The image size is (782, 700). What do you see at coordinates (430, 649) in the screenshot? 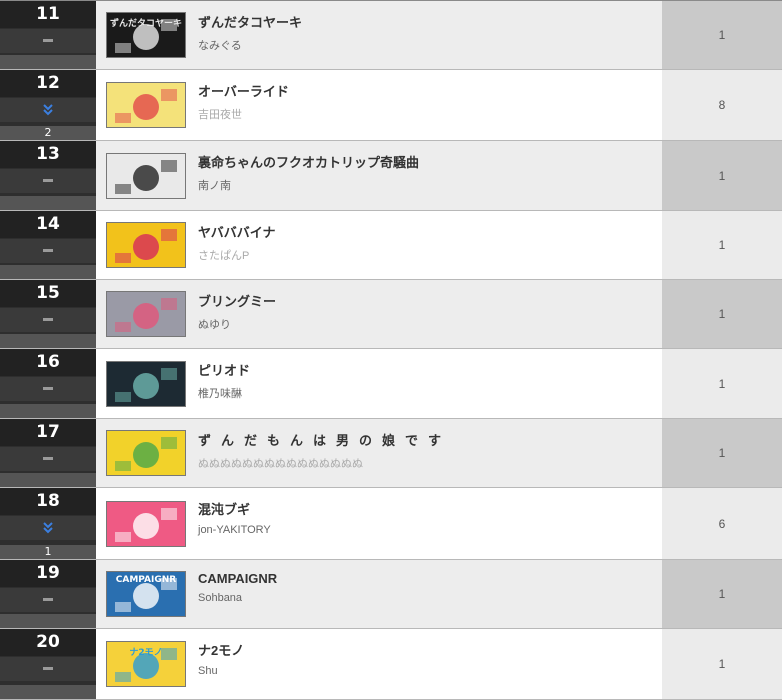
I see `song-title: ナ2モノ` at bounding box center [430, 649].